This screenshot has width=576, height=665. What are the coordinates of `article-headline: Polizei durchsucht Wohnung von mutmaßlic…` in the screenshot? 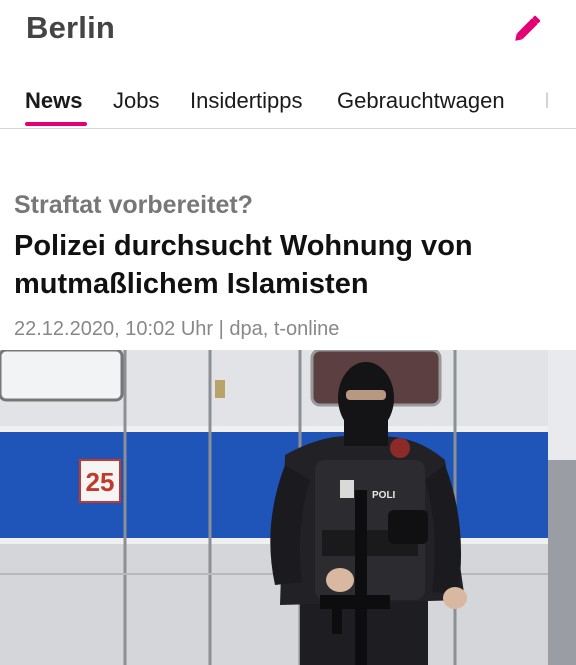 It's located at (288, 265).